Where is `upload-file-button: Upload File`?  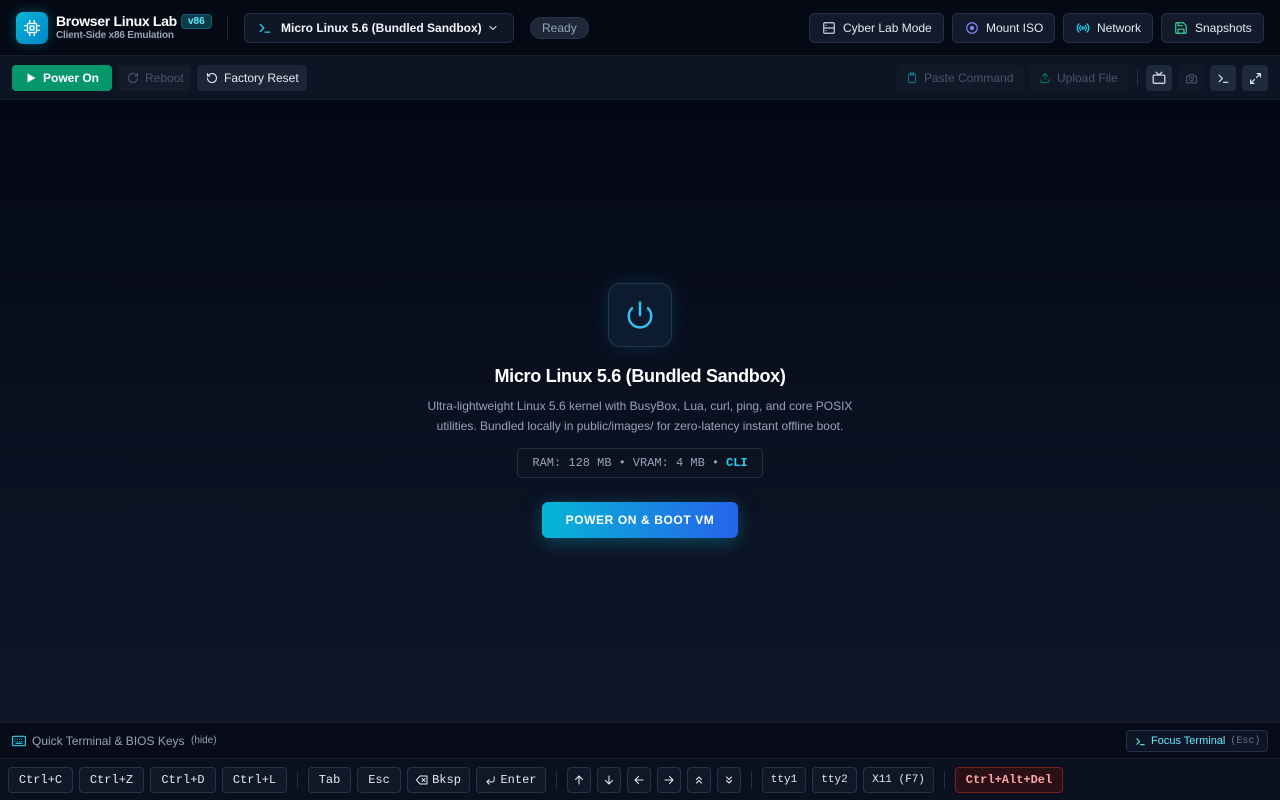 upload-file-button: Upload File is located at coordinates (1079, 78).